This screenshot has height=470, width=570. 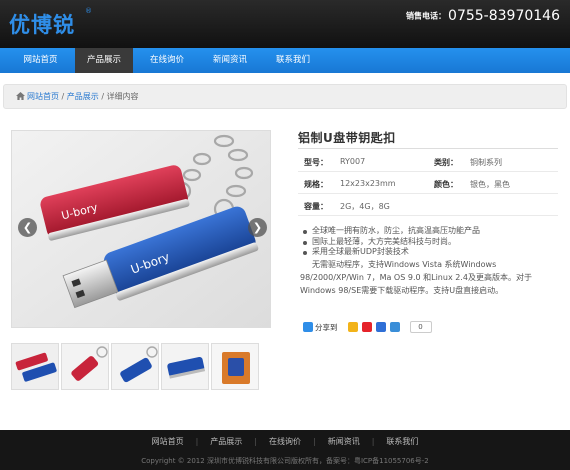 What do you see at coordinates (167, 60) in the screenshot?
I see `nav-inquiry: 在线询价` at bounding box center [167, 60].